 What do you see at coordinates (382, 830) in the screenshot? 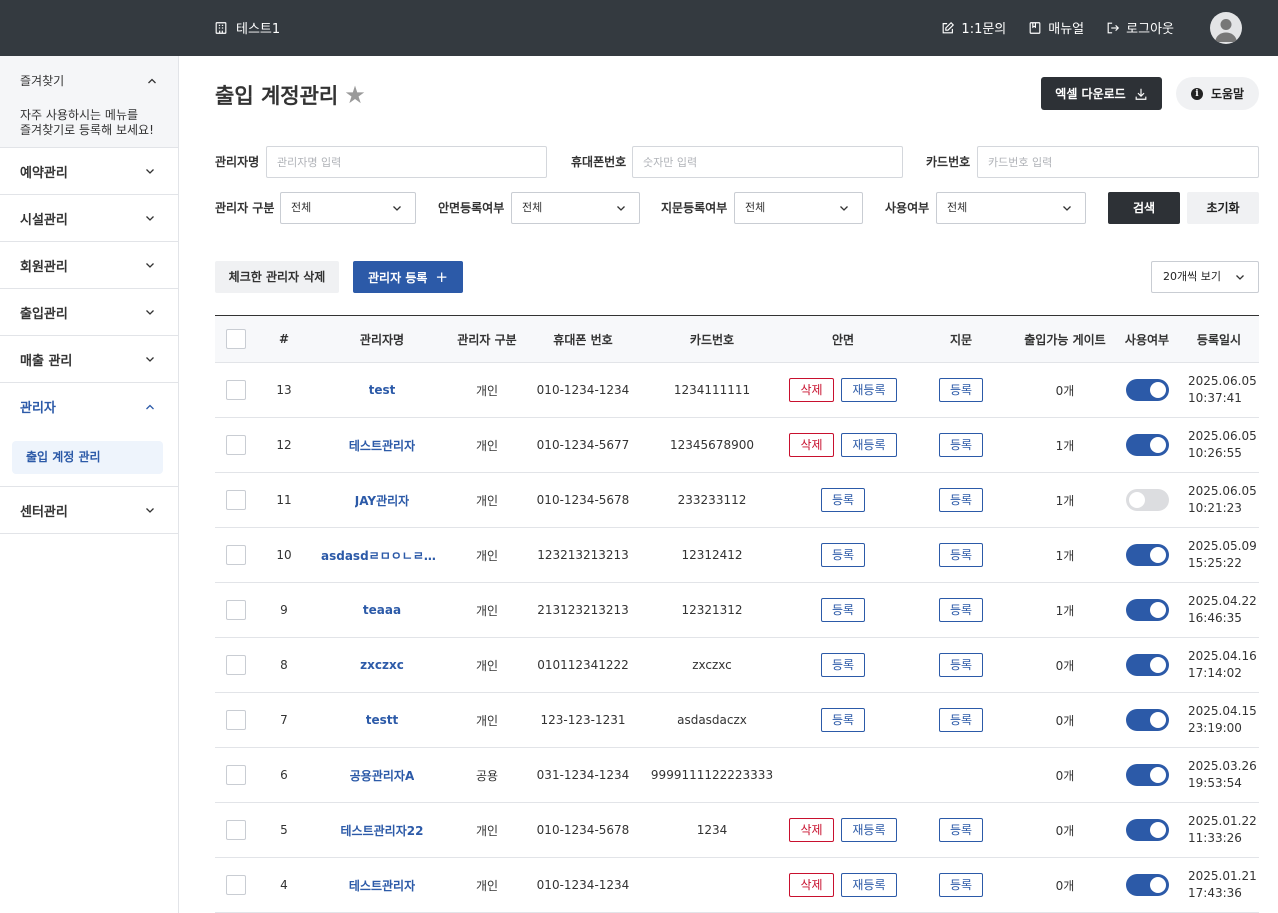
I see `admin-name-link: 테스트관리자22` at bounding box center [382, 830].